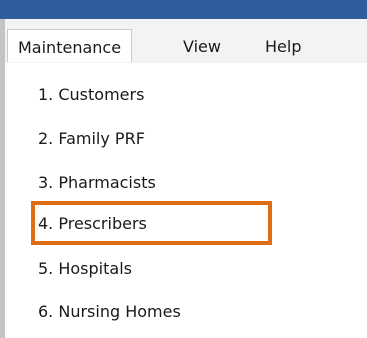 The width and height of the screenshot is (367, 338). Describe the element at coordinates (91, 95) in the screenshot. I see `menu-item-customers: 1. Customers` at that location.